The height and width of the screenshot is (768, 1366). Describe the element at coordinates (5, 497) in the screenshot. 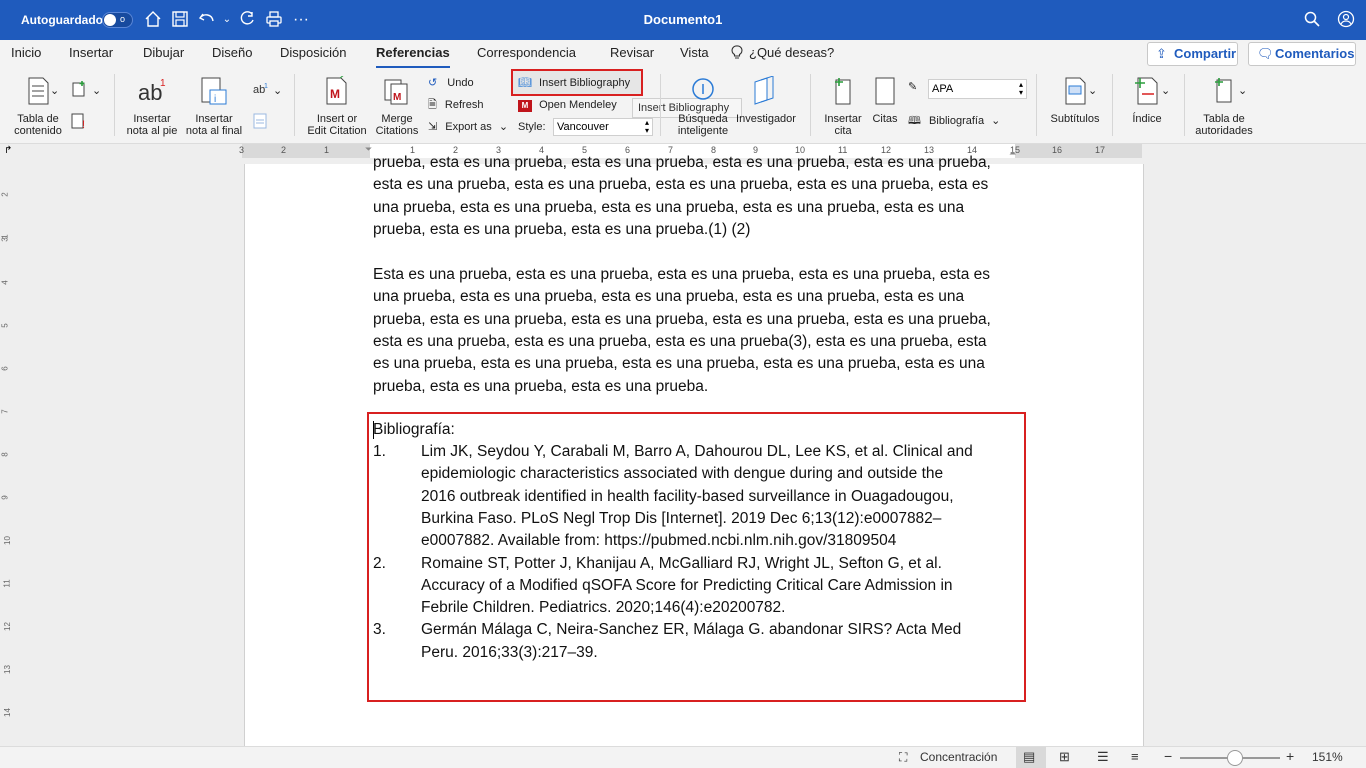

I see `ruler-number: 9` at that location.